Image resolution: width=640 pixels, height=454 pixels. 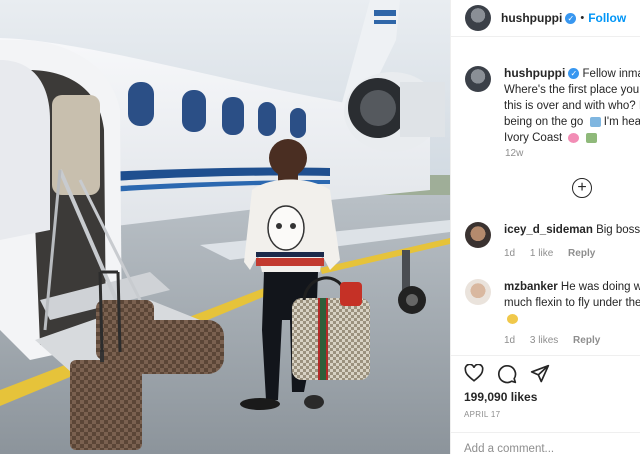 I want to click on caption-line: Where's the first place you t, so click(x=572, y=90).